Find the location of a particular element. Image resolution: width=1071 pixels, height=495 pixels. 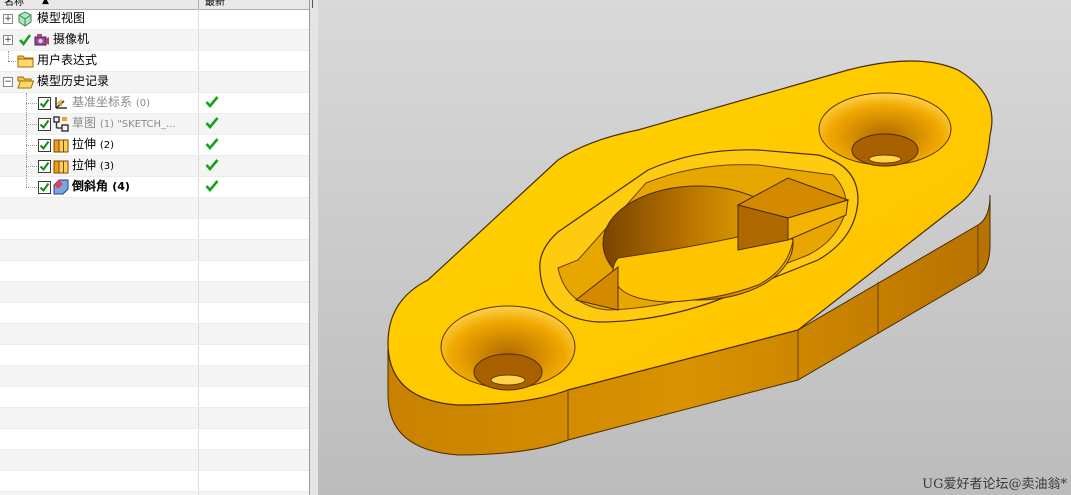

tree-node-label: 基准坐标系 (0) is located at coordinates (111, 102).